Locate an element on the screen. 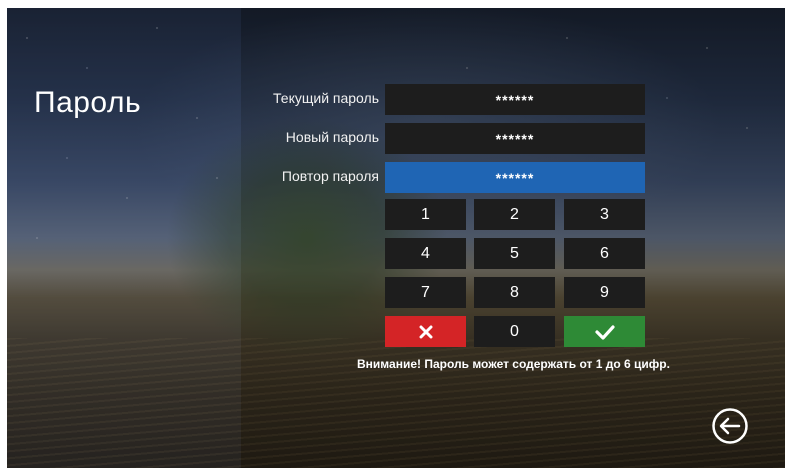 The width and height of the screenshot is (793, 470). back-button is located at coordinates (730, 426).